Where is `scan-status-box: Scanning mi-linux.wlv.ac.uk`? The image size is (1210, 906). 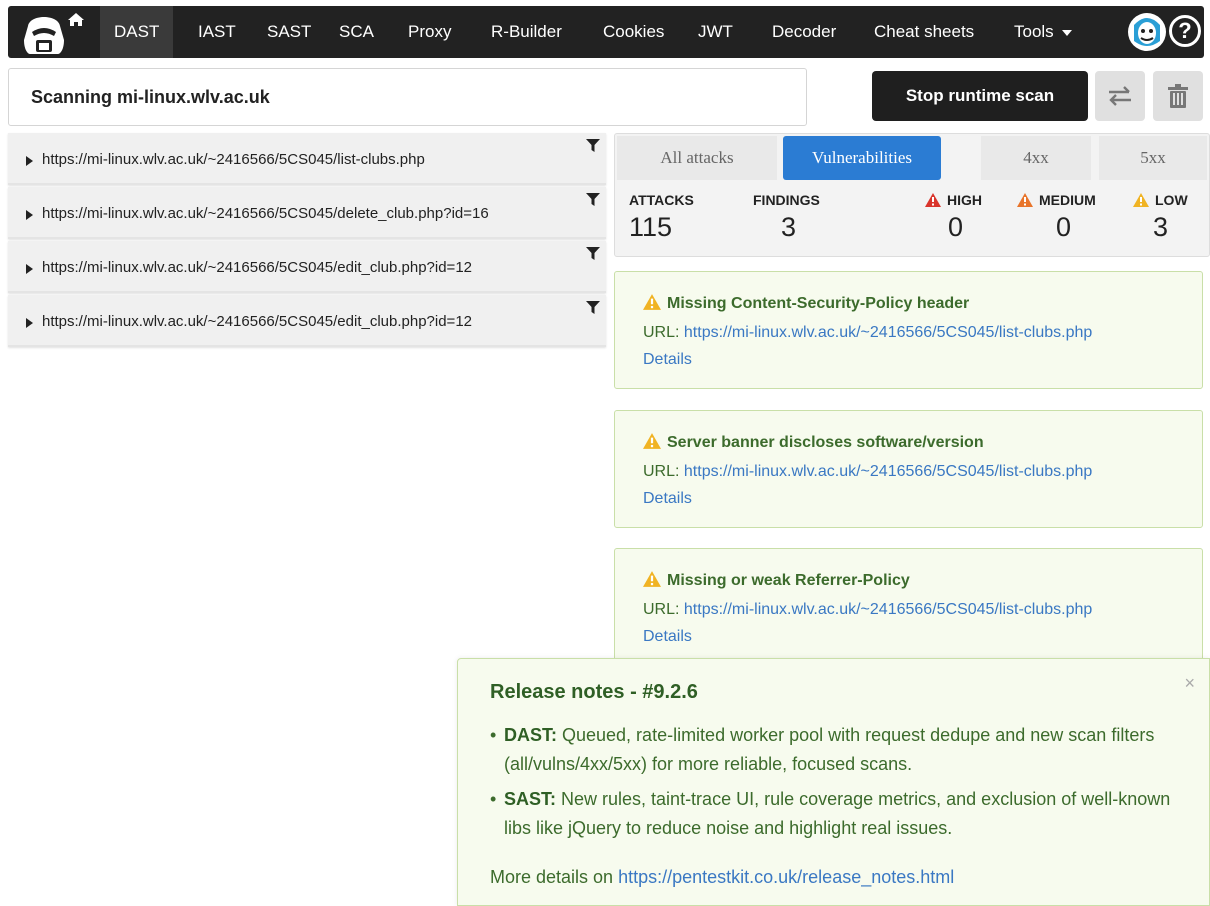
scan-status-box: Scanning mi-linux.wlv.ac.uk is located at coordinates (407, 97).